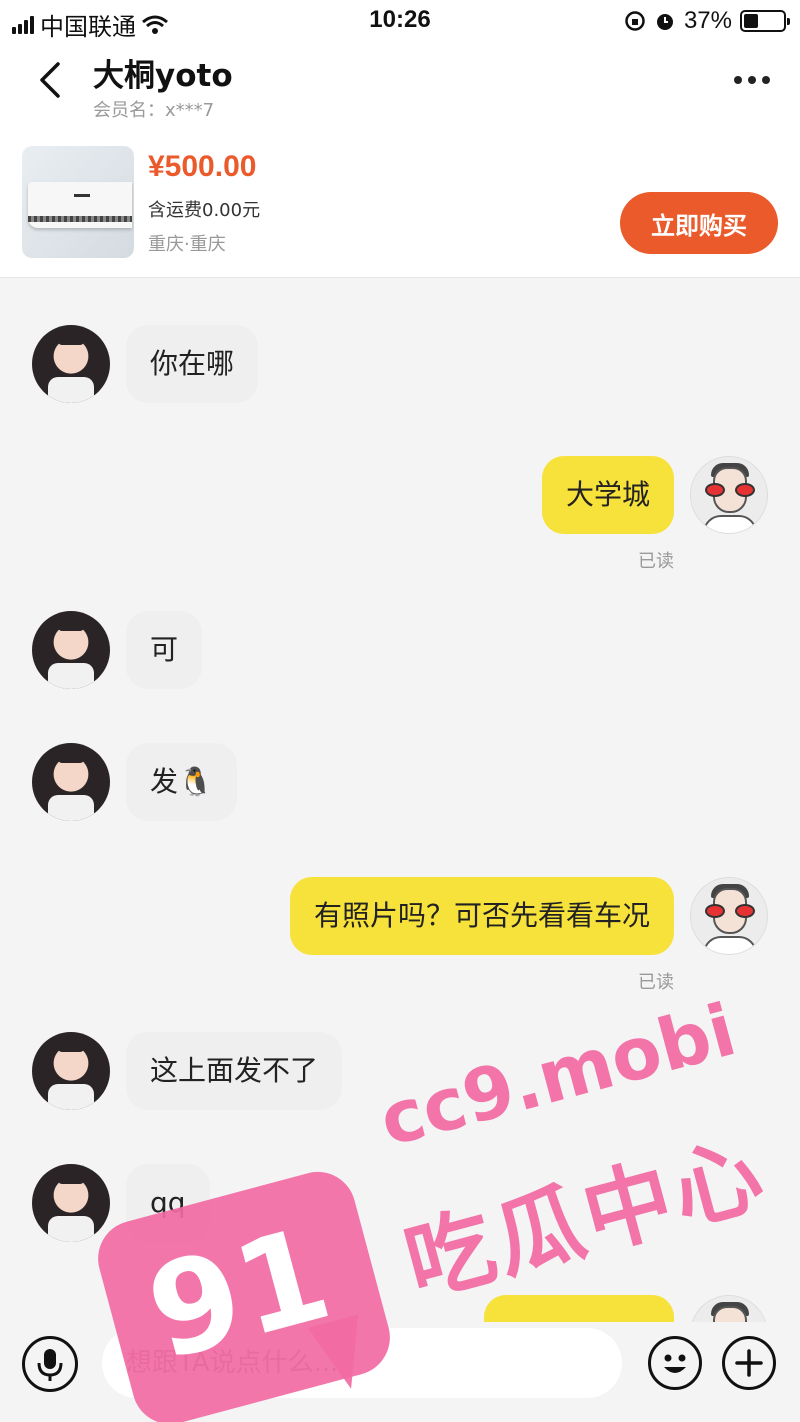 Image resolution: width=800 pixels, height=1422 pixels. Describe the element at coordinates (400, 205) in the screenshot. I see `product-card: ¥500.00 含运费0.00元 重庆·重庆 立即购买` at that location.